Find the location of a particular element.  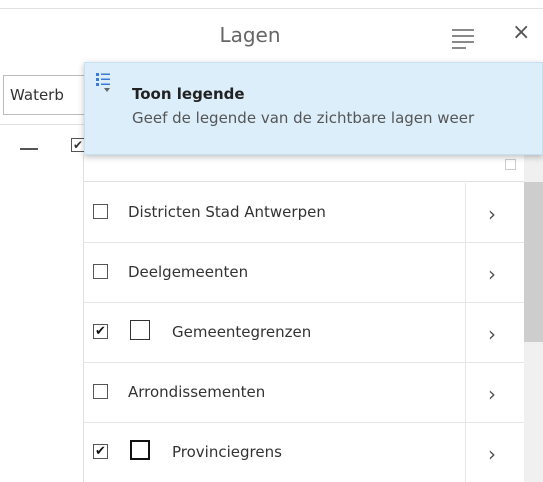

group-checkbox: ✔ is located at coordinates (78, 145).